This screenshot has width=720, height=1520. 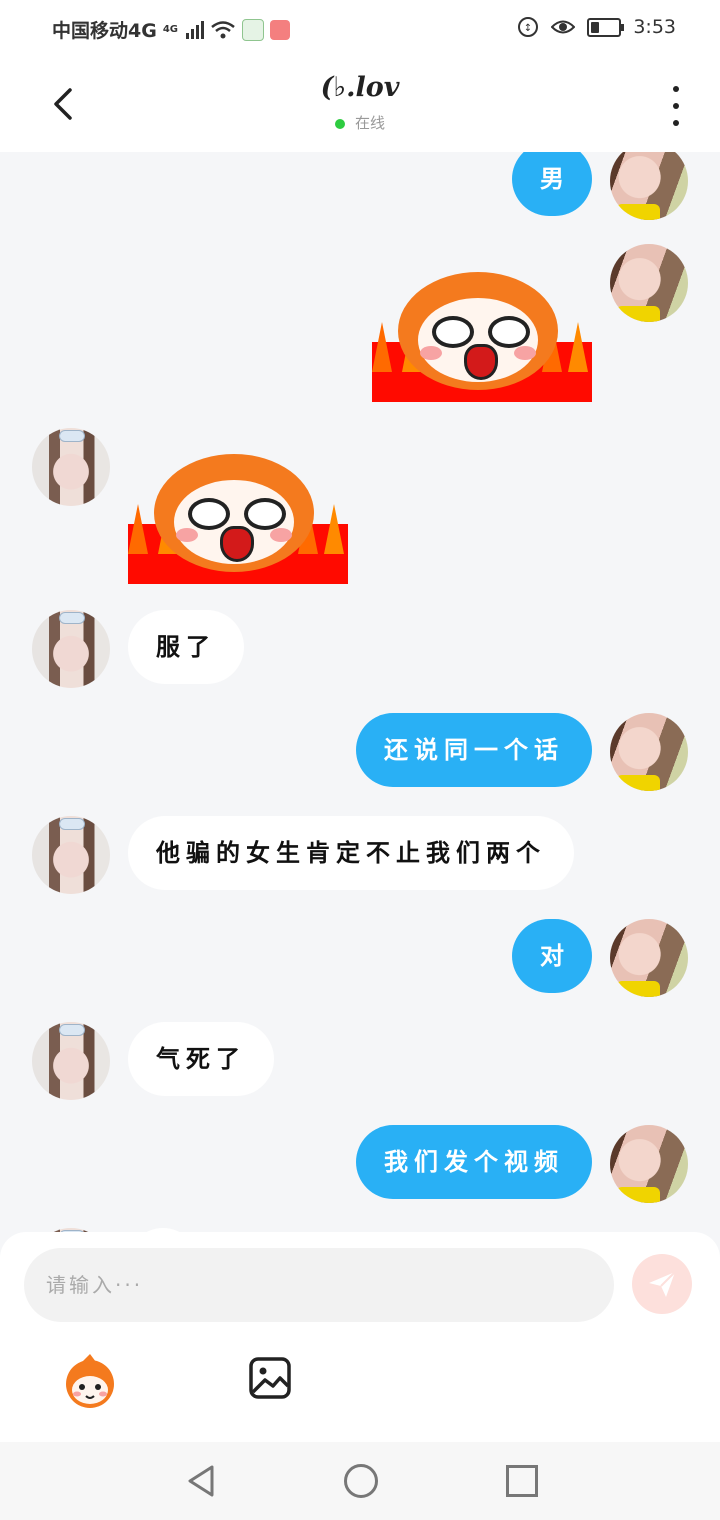 I want to click on online-status: 在线, so click(x=360, y=122).